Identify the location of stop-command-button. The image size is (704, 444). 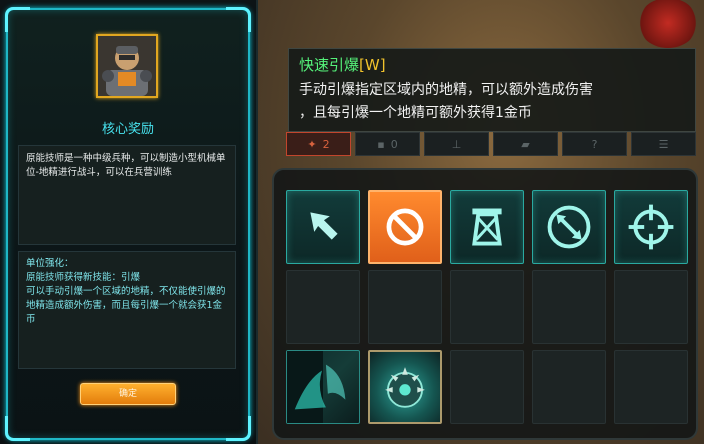
(405, 227).